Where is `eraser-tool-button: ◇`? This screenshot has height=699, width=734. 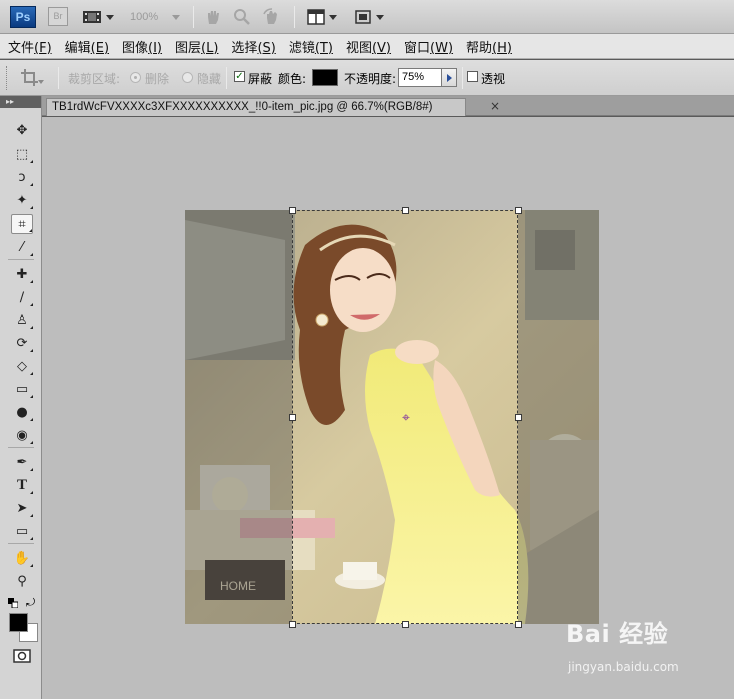 eraser-tool-button: ◇ is located at coordinates (22, 366).